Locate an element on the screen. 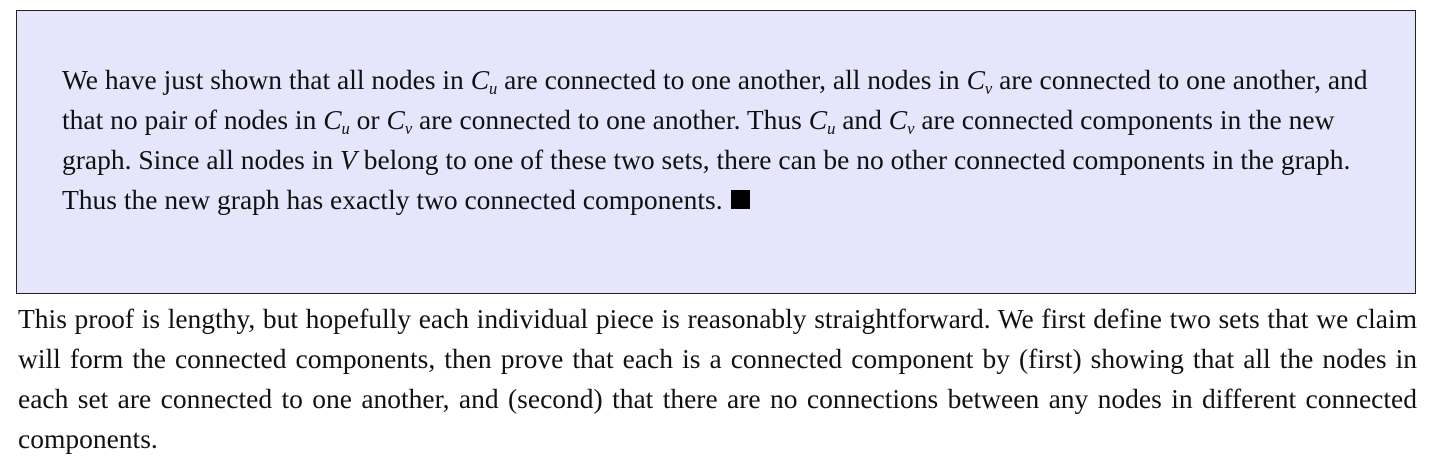 The width and height of the screenshot is (1432, 467). math-v: V is located at coordinates (348, 159).